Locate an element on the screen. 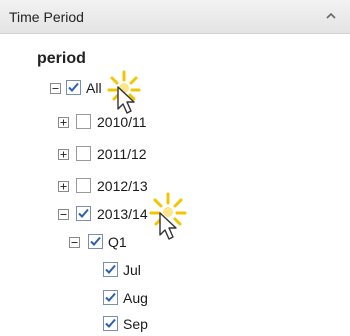 This screenshot has width=350, height=336. tree-node-2010-11: 2010/11 is located at coordinates (175, 124).